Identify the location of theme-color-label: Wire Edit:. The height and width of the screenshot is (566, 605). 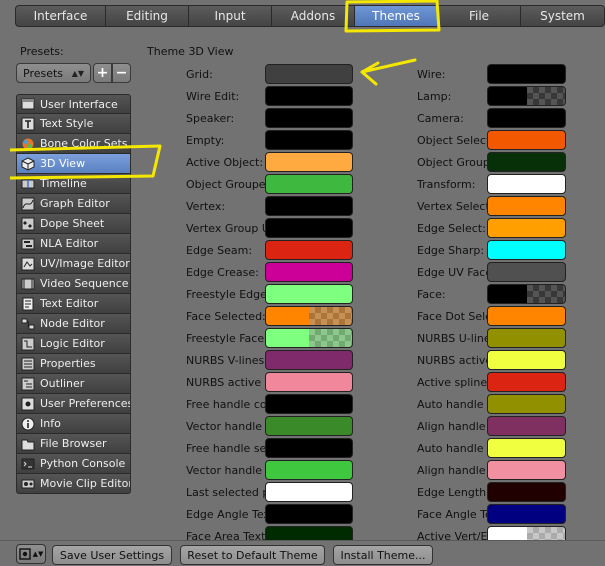
(213, 96).